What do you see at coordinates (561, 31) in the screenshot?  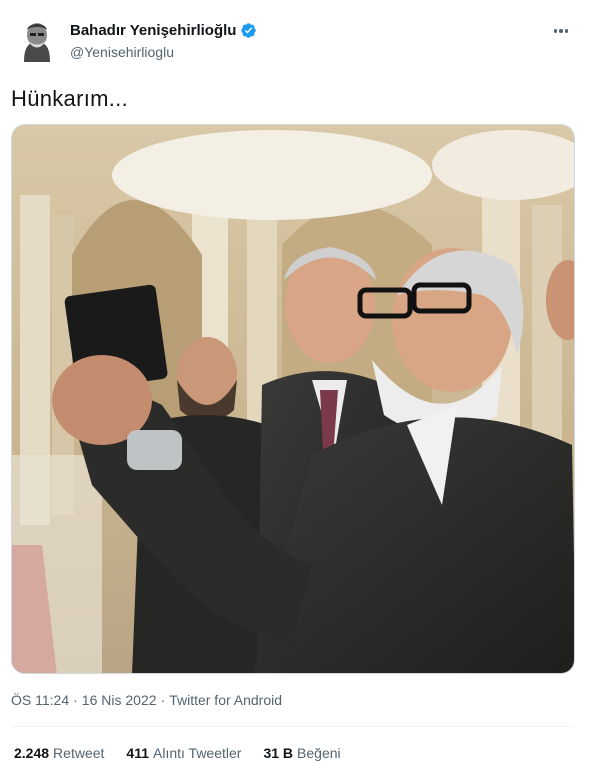 I see `more-horizontal-icon` at bounding box center [561, 31].